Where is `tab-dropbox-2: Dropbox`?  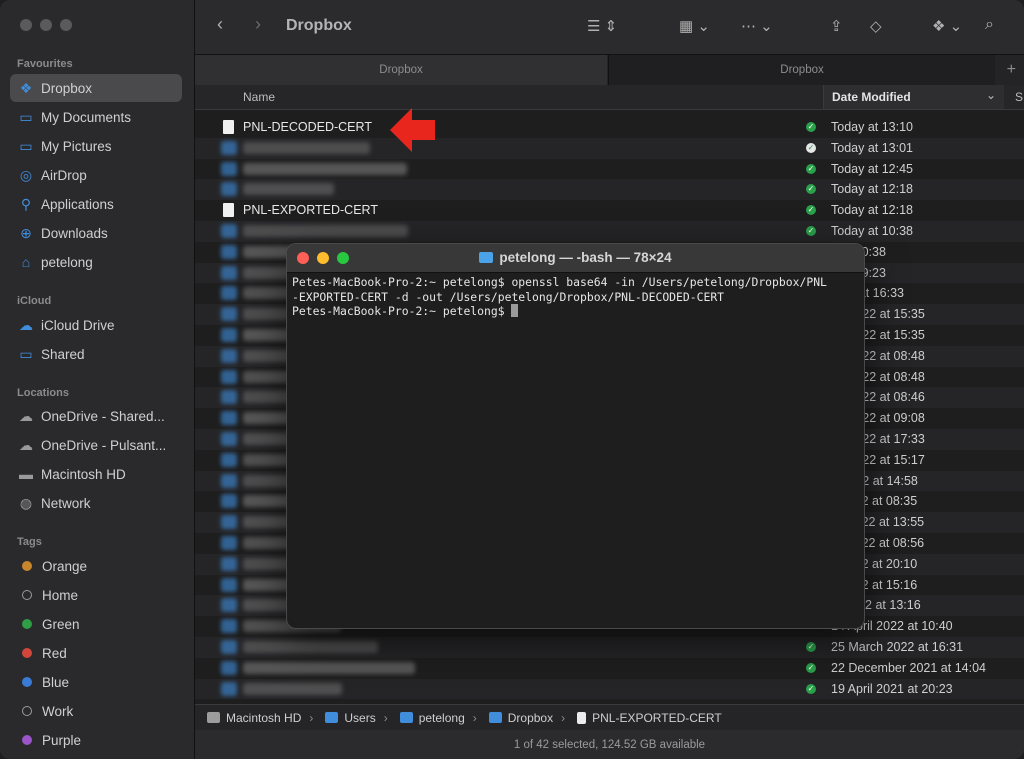
tab-dropbox-2: Dropbox is located at coordinates (801, 70).